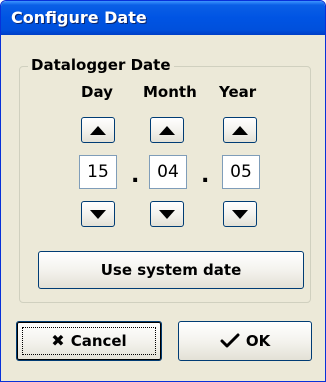  What do you see at coordinates (97, 92) in the screenshot?
I see `day-label: Day` at bounding box center [97, 92].